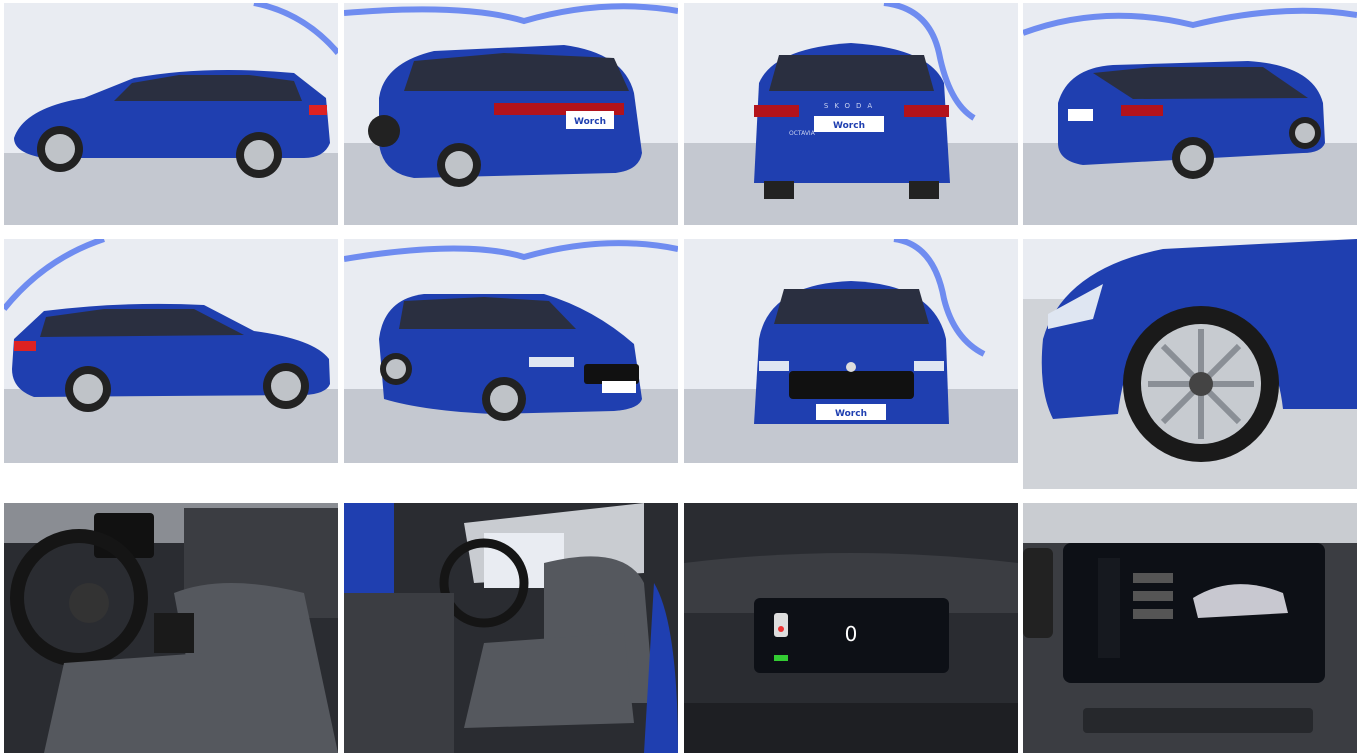 The height and width of the screenshot is (753, 1365). I want to click on front-wheel-detail-photo, so click(1190, 364).